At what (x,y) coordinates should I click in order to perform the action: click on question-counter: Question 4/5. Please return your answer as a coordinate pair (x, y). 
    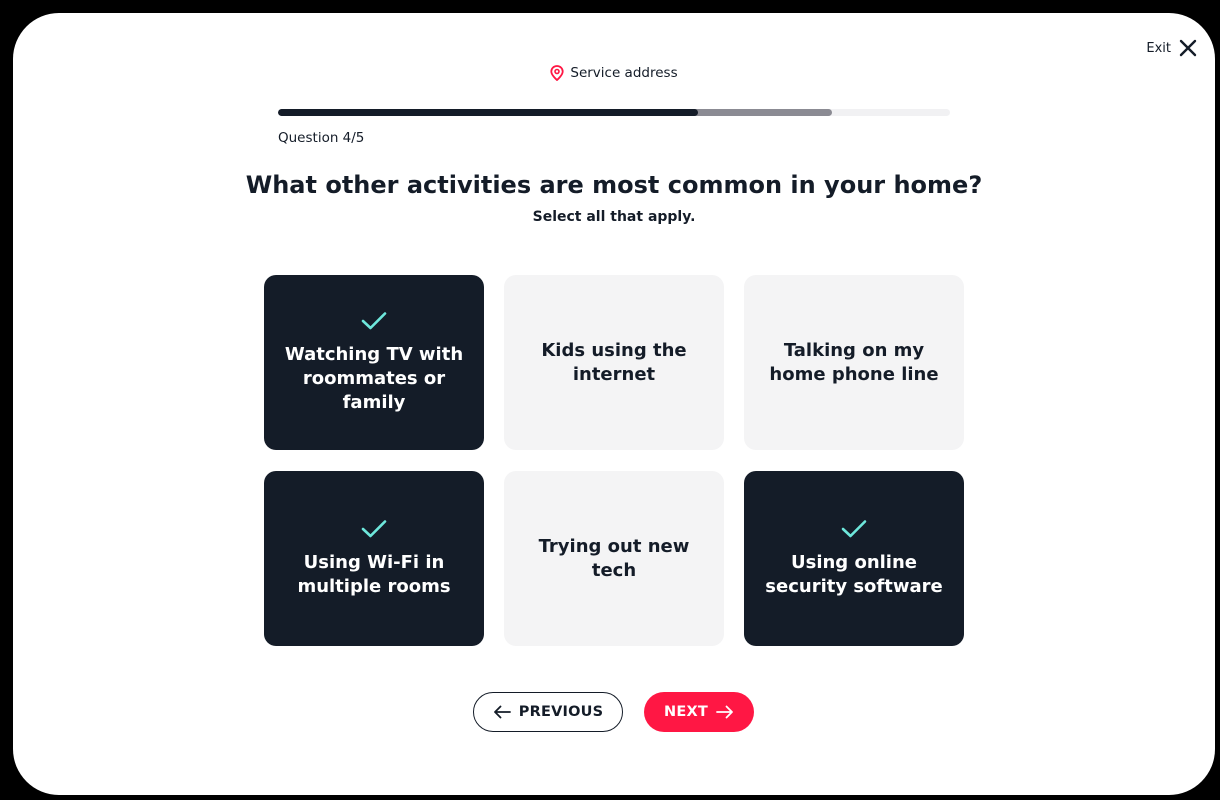
    Looking at the image, I should click on (321, 138).